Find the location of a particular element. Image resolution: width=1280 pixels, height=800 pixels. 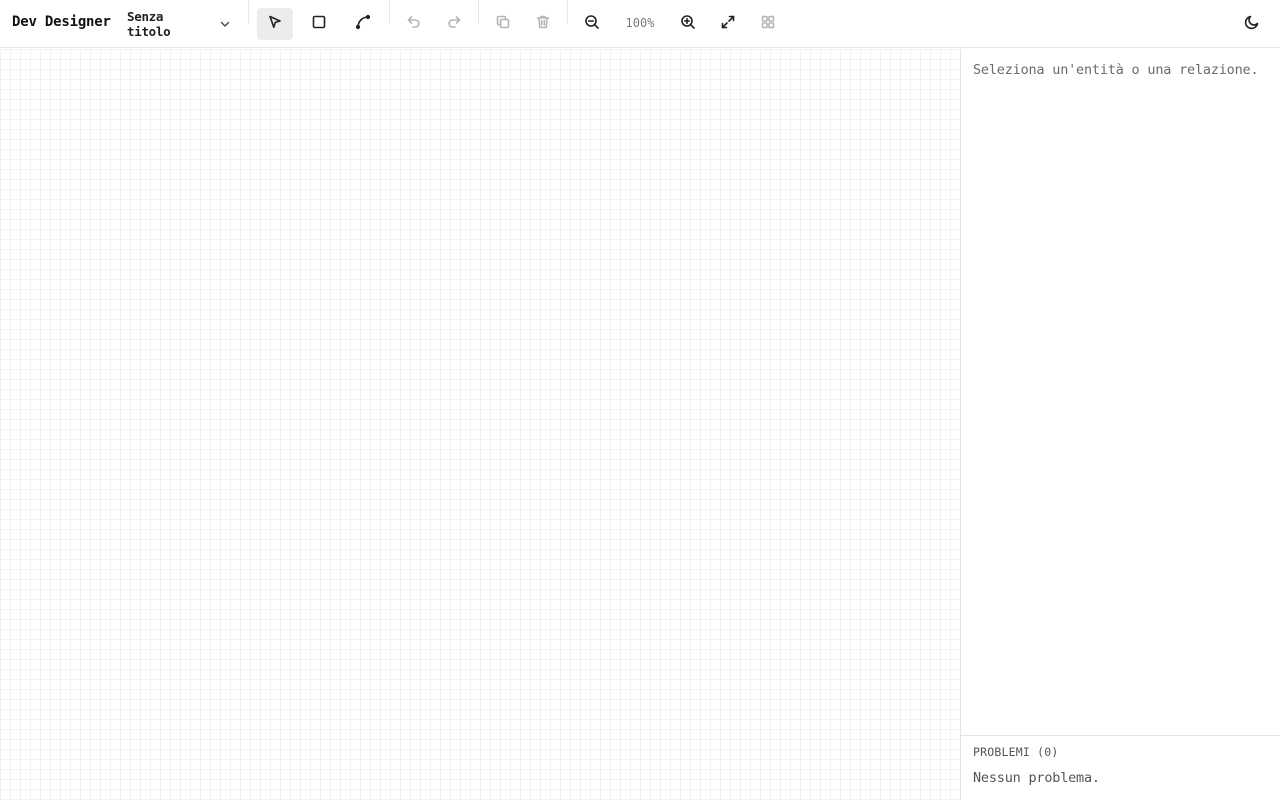

moon-icon is located at coordinates (1252, 24).